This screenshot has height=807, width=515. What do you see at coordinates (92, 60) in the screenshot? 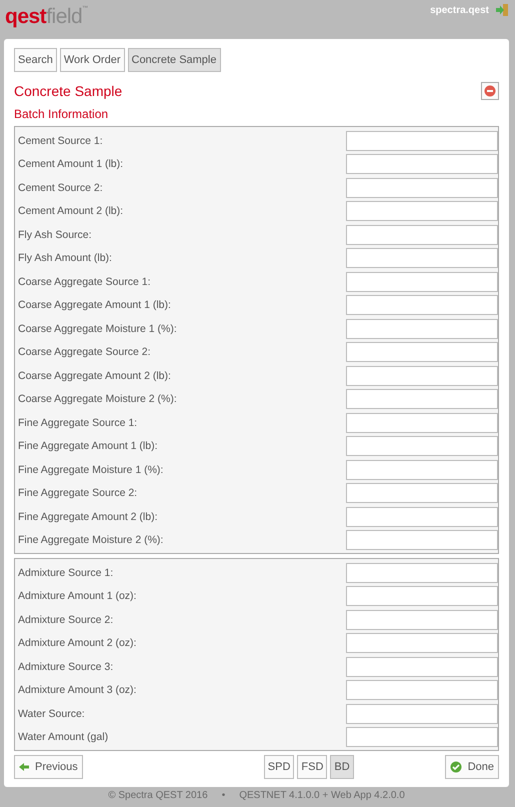
I see `breadcrumb-tab: Work Order` at bounding box center [92, 60].